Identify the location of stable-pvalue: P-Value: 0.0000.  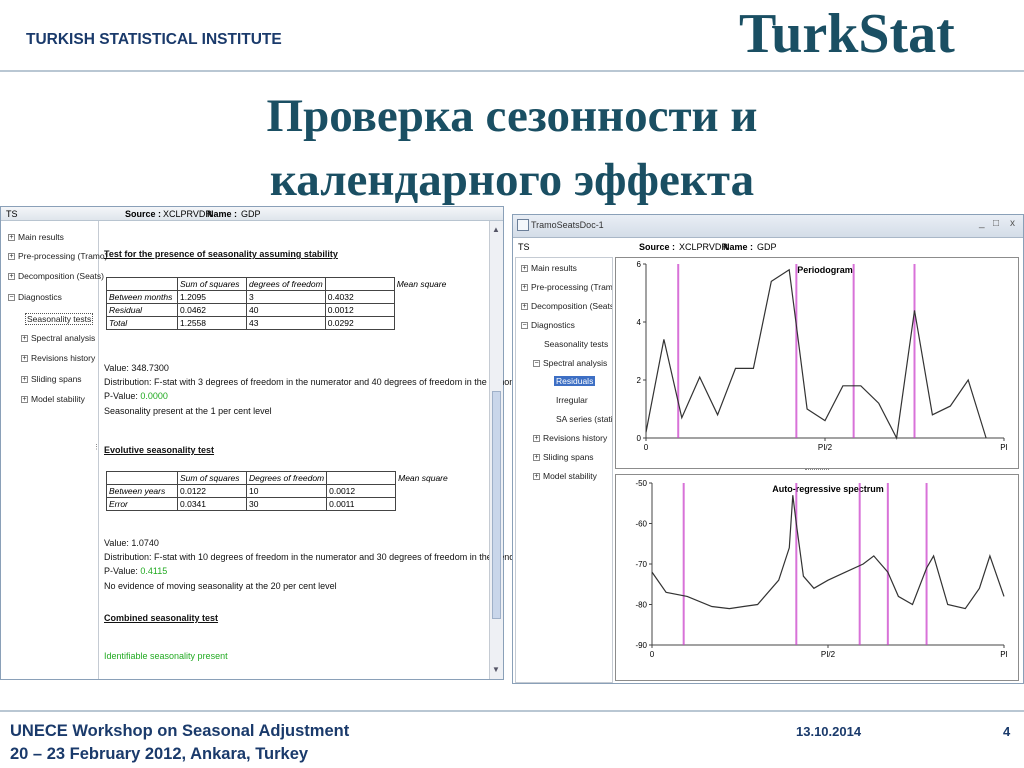
(136, 396).